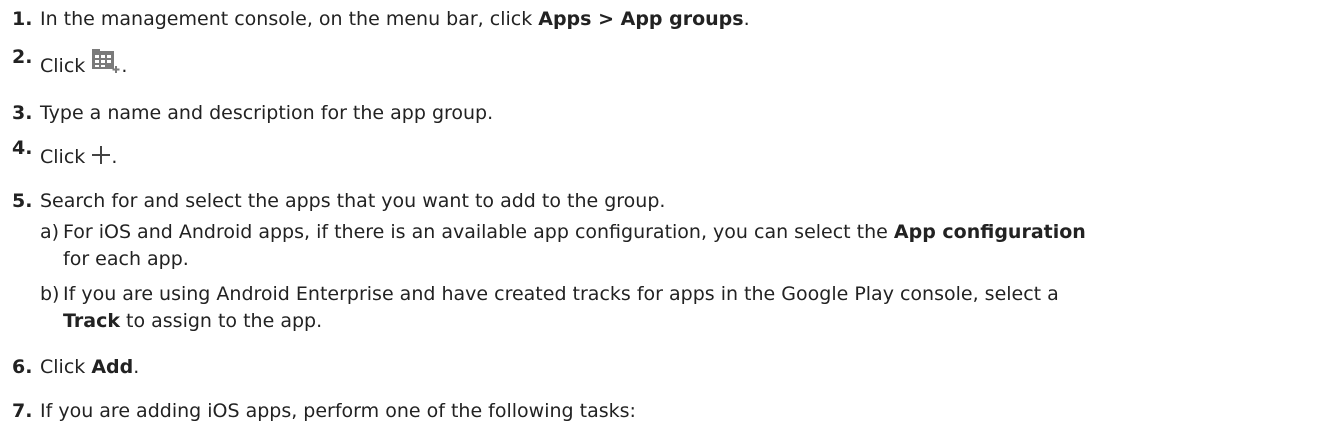 This screenshot has width=1325, height=445. Describe the element at coordinates (193, 321) in the screenshot. I see `substep-b-continued: Track to assign to the app.` at that location.